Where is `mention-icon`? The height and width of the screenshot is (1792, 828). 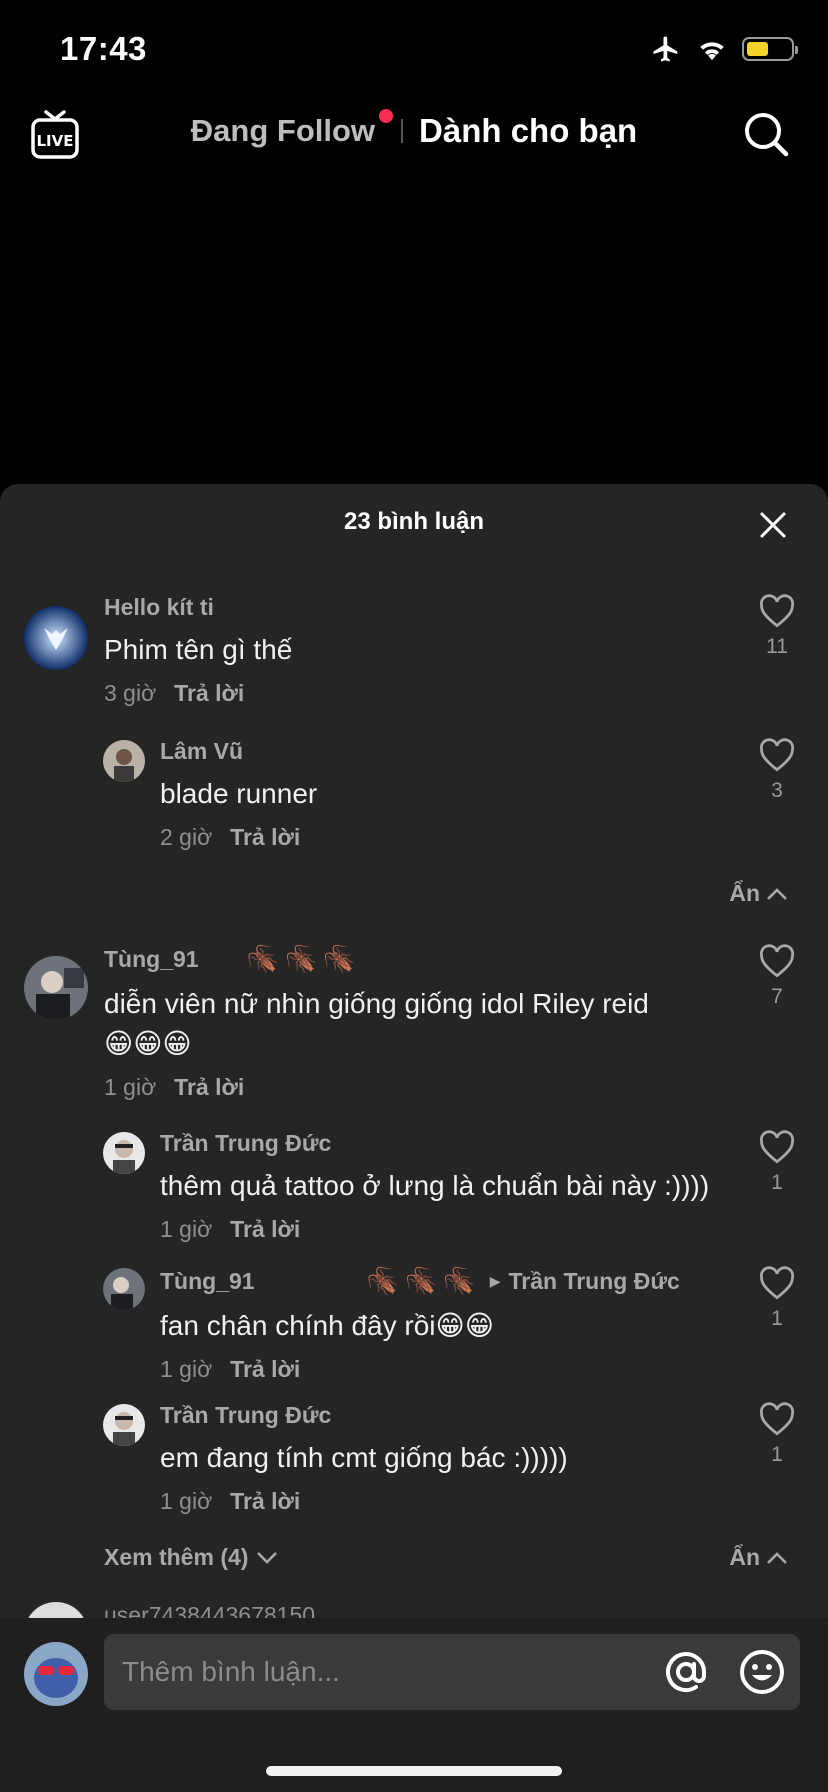
mention-icon is located at coordinates (686, 1672).